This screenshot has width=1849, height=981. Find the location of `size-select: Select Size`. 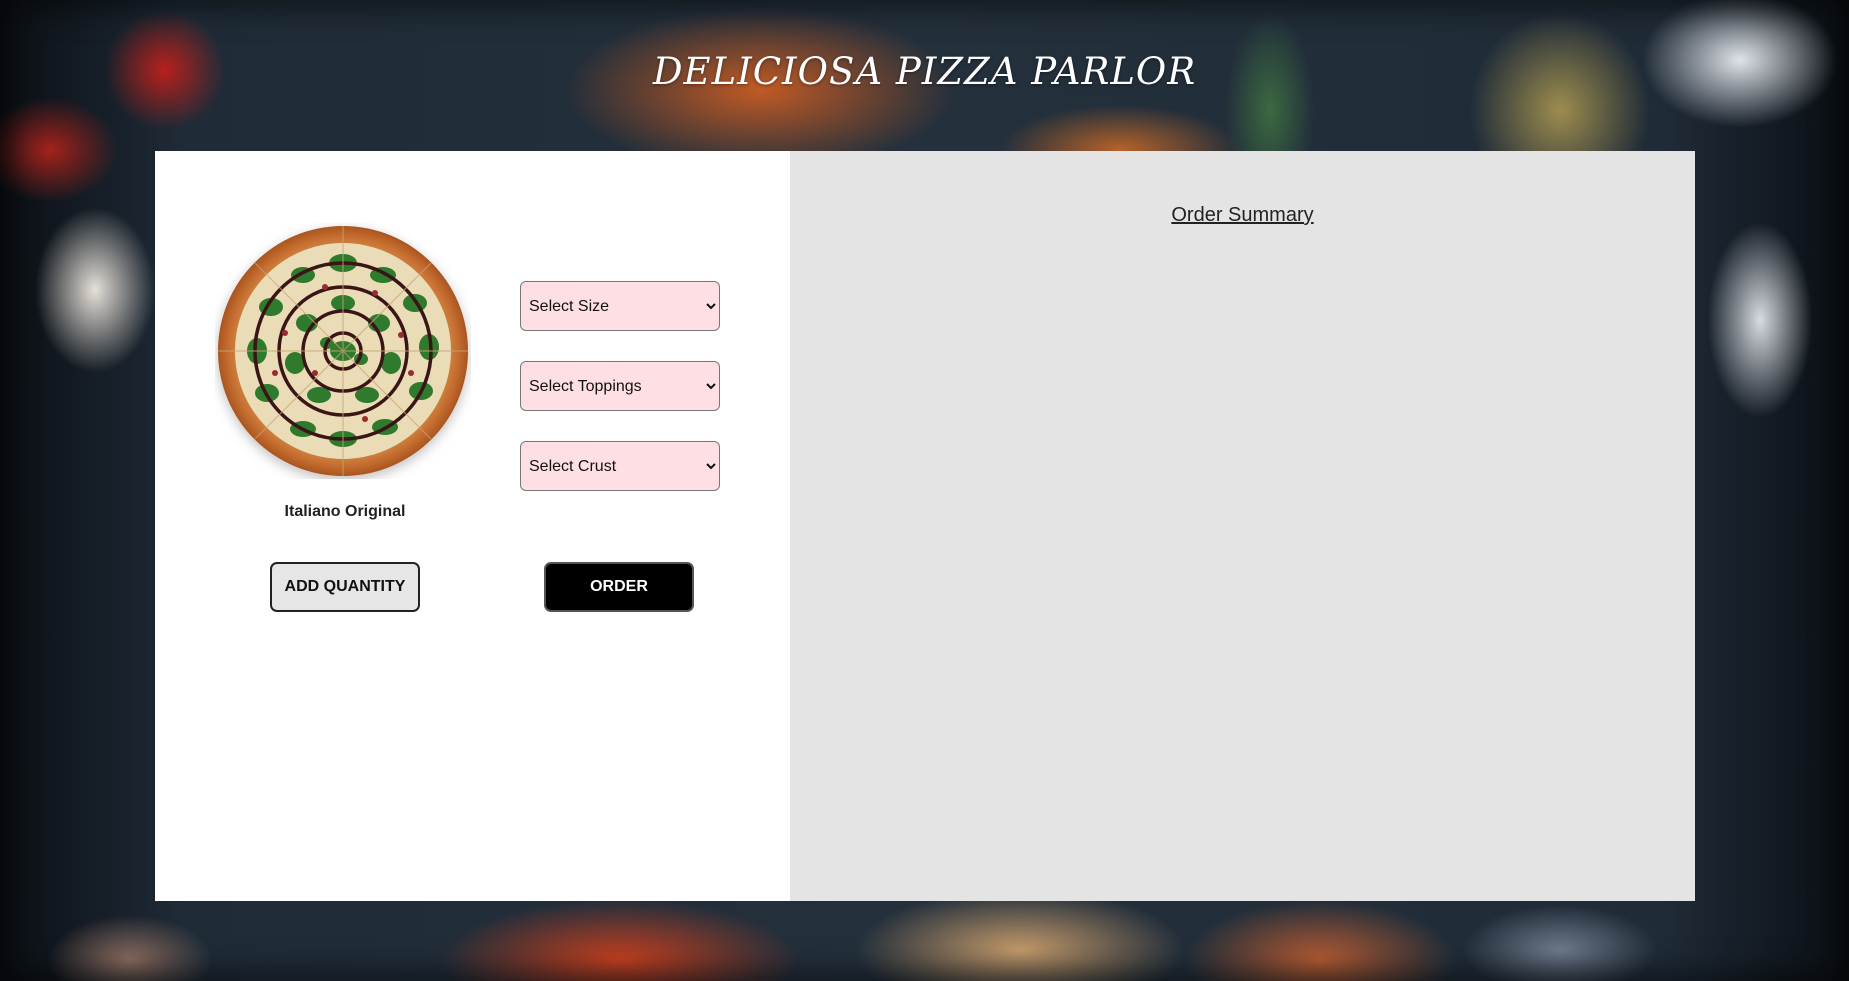

size-select: Select Size is located at coordinates (620, 306).